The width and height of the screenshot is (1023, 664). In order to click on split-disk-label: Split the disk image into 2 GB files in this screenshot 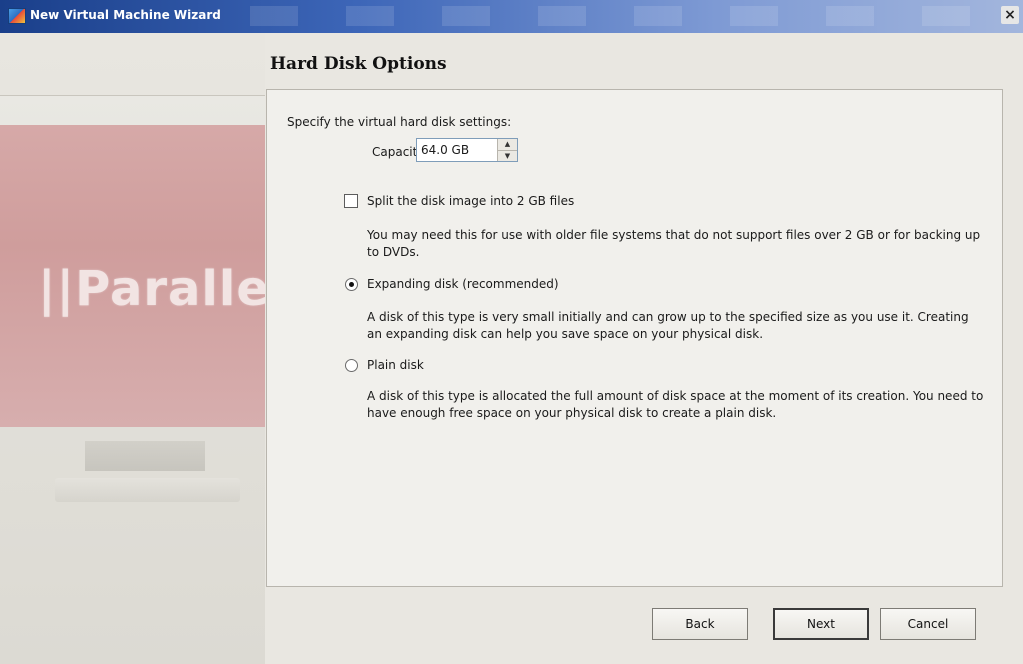, I will do `click(470, 201)`.